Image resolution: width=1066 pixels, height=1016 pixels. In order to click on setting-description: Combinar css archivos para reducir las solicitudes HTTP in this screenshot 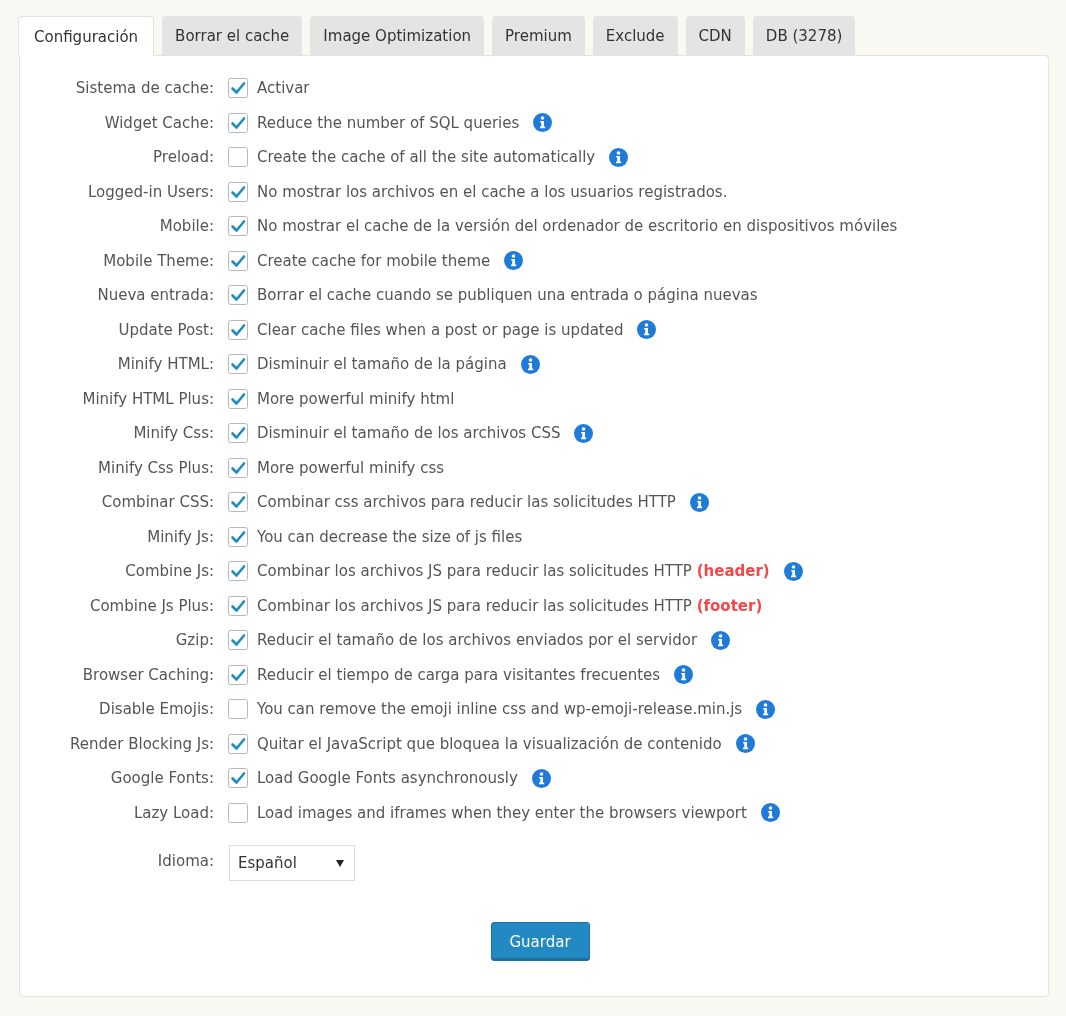, I will do `click(466, 502)`.